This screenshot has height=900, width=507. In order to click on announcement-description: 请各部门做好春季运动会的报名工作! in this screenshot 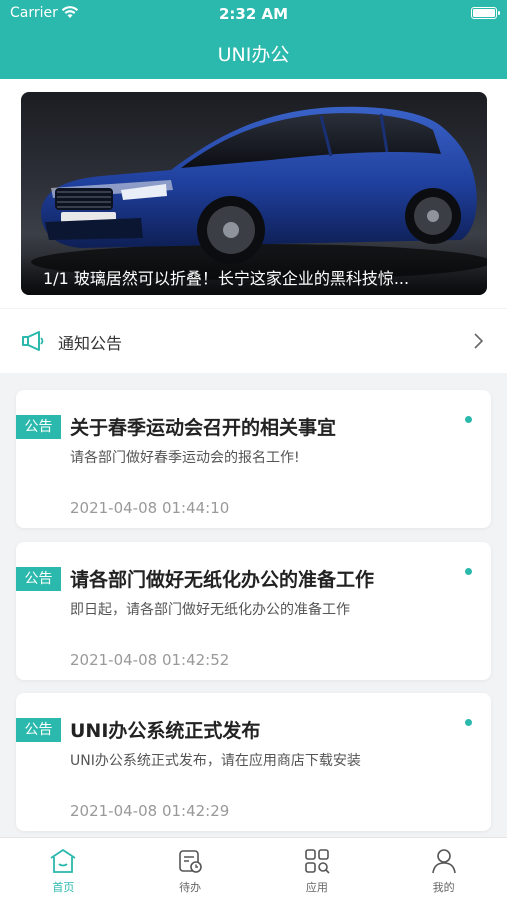, I will do `click(185, 458)`.